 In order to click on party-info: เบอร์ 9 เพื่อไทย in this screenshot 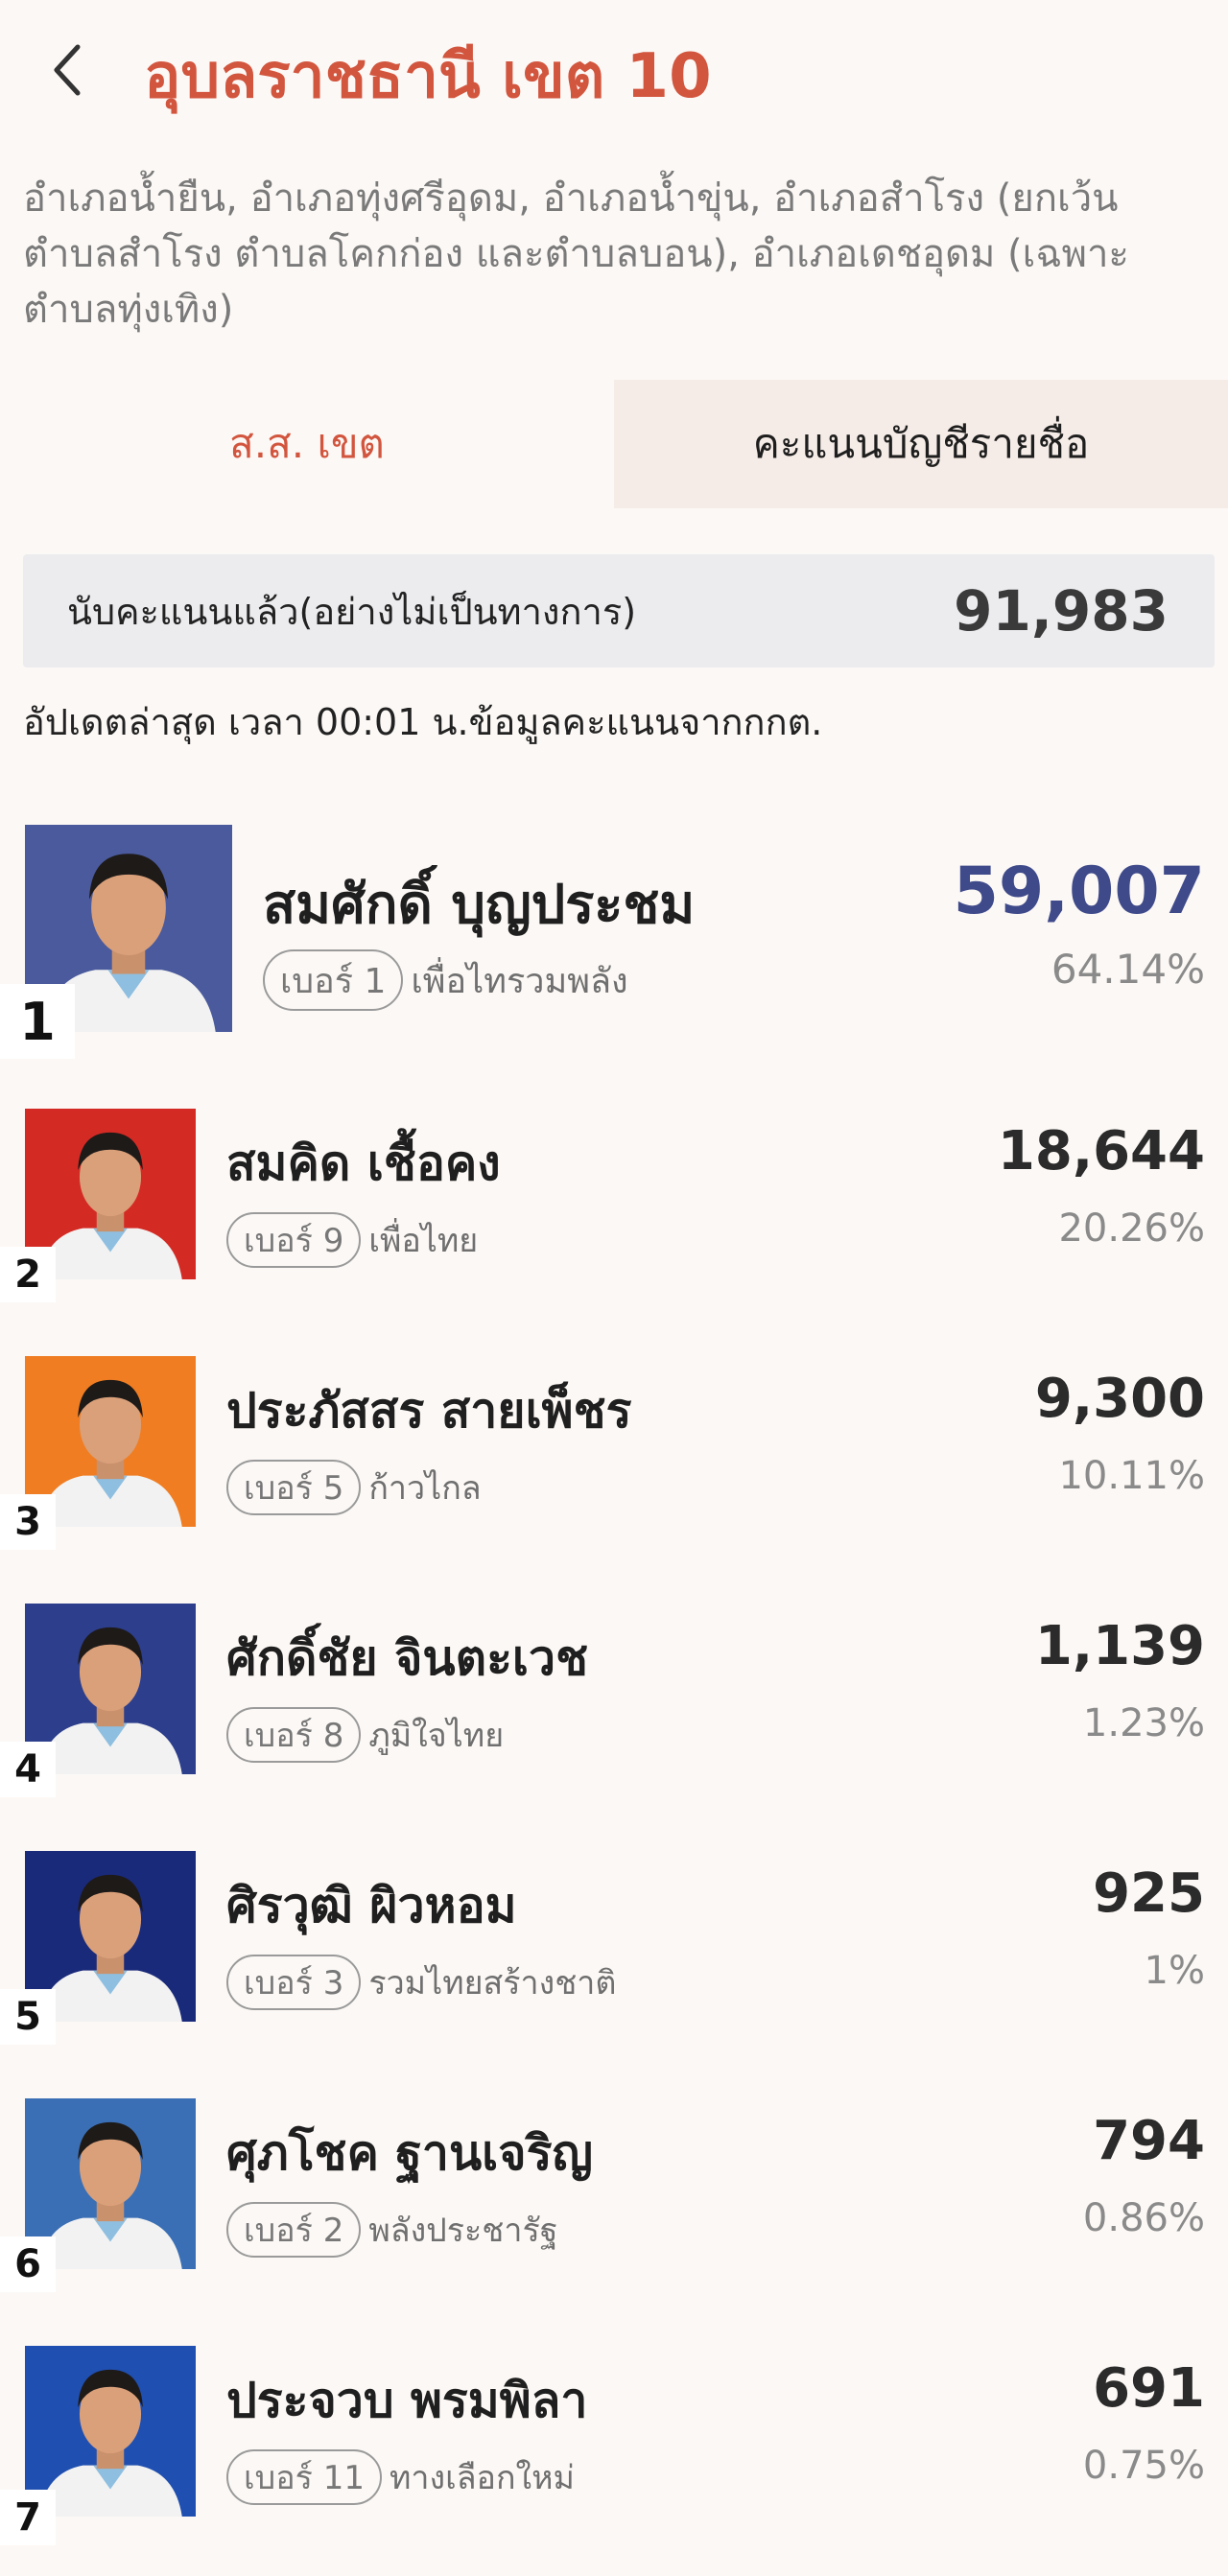, I will do `click(352, 1240)`.